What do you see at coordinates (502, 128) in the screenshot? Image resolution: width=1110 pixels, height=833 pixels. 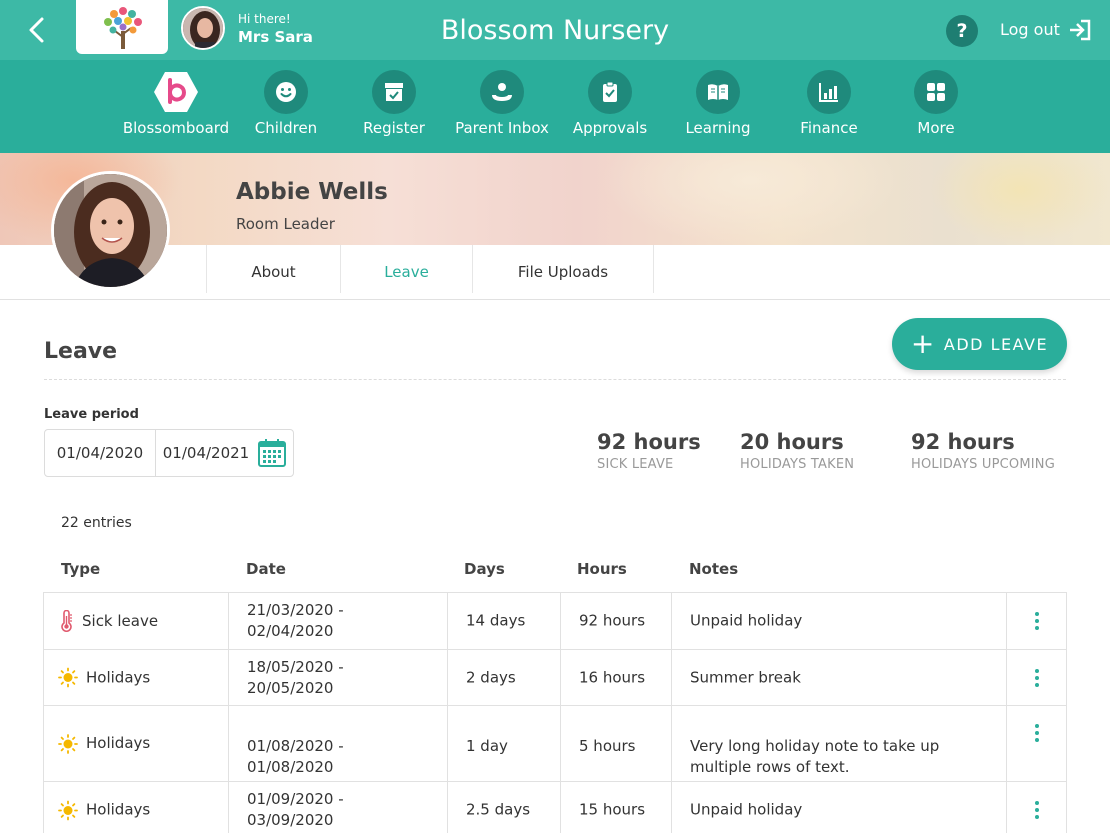 I see `nav-label: Parent Inbox` at bounding box center [502, 128].